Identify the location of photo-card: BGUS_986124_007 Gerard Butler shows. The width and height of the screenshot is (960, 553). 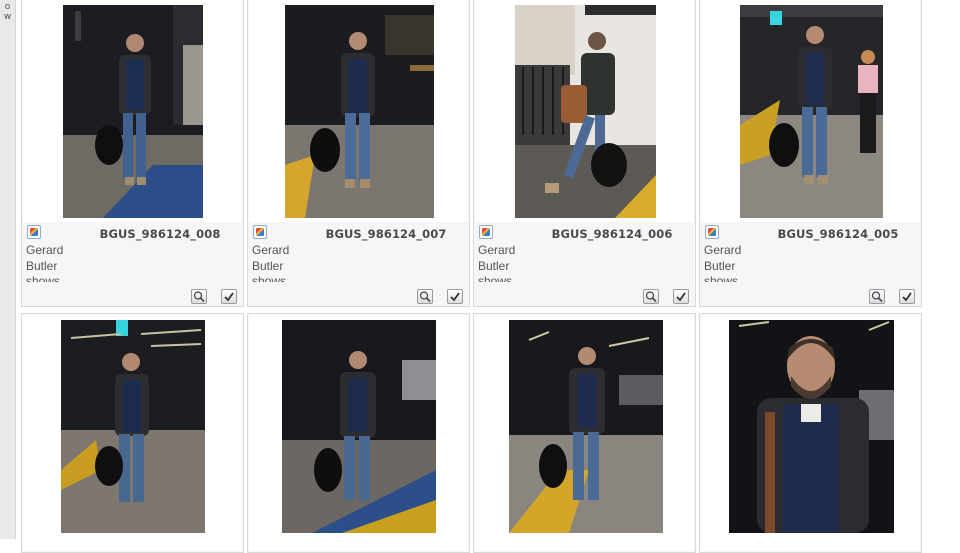
(358, 153).